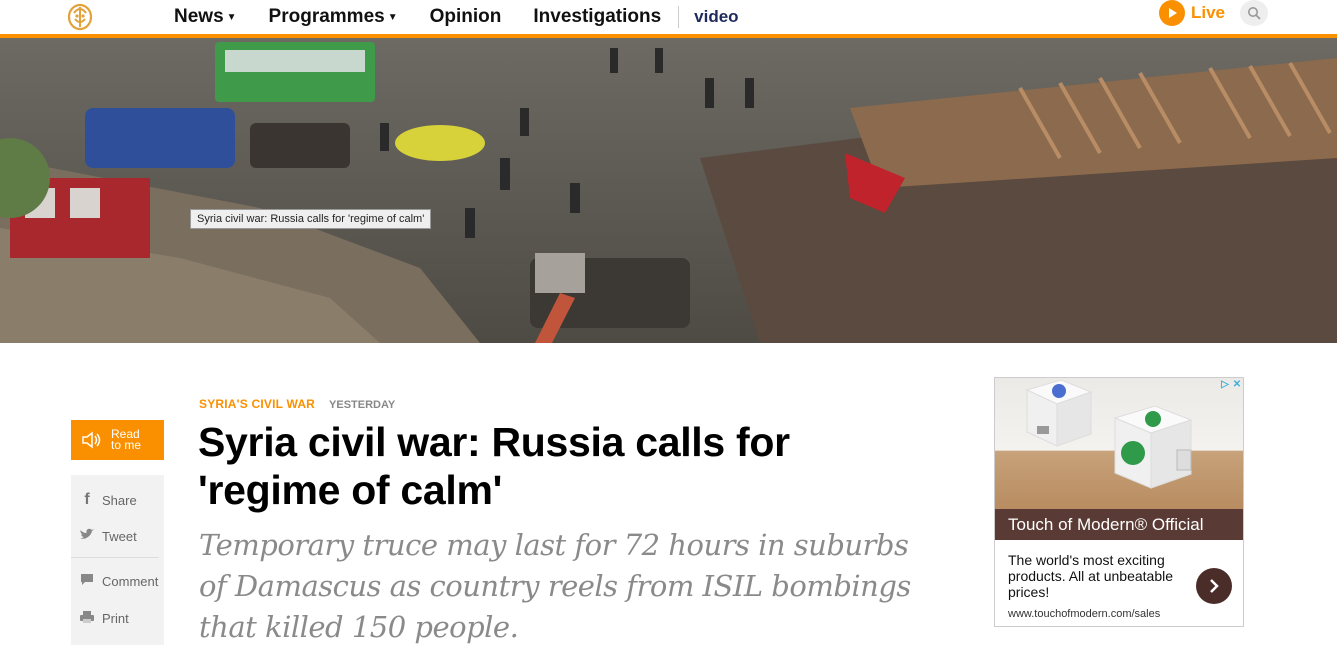 The width and height of the screenshot is (1337, 648). I want to click on print-icon, so click(87, 618).